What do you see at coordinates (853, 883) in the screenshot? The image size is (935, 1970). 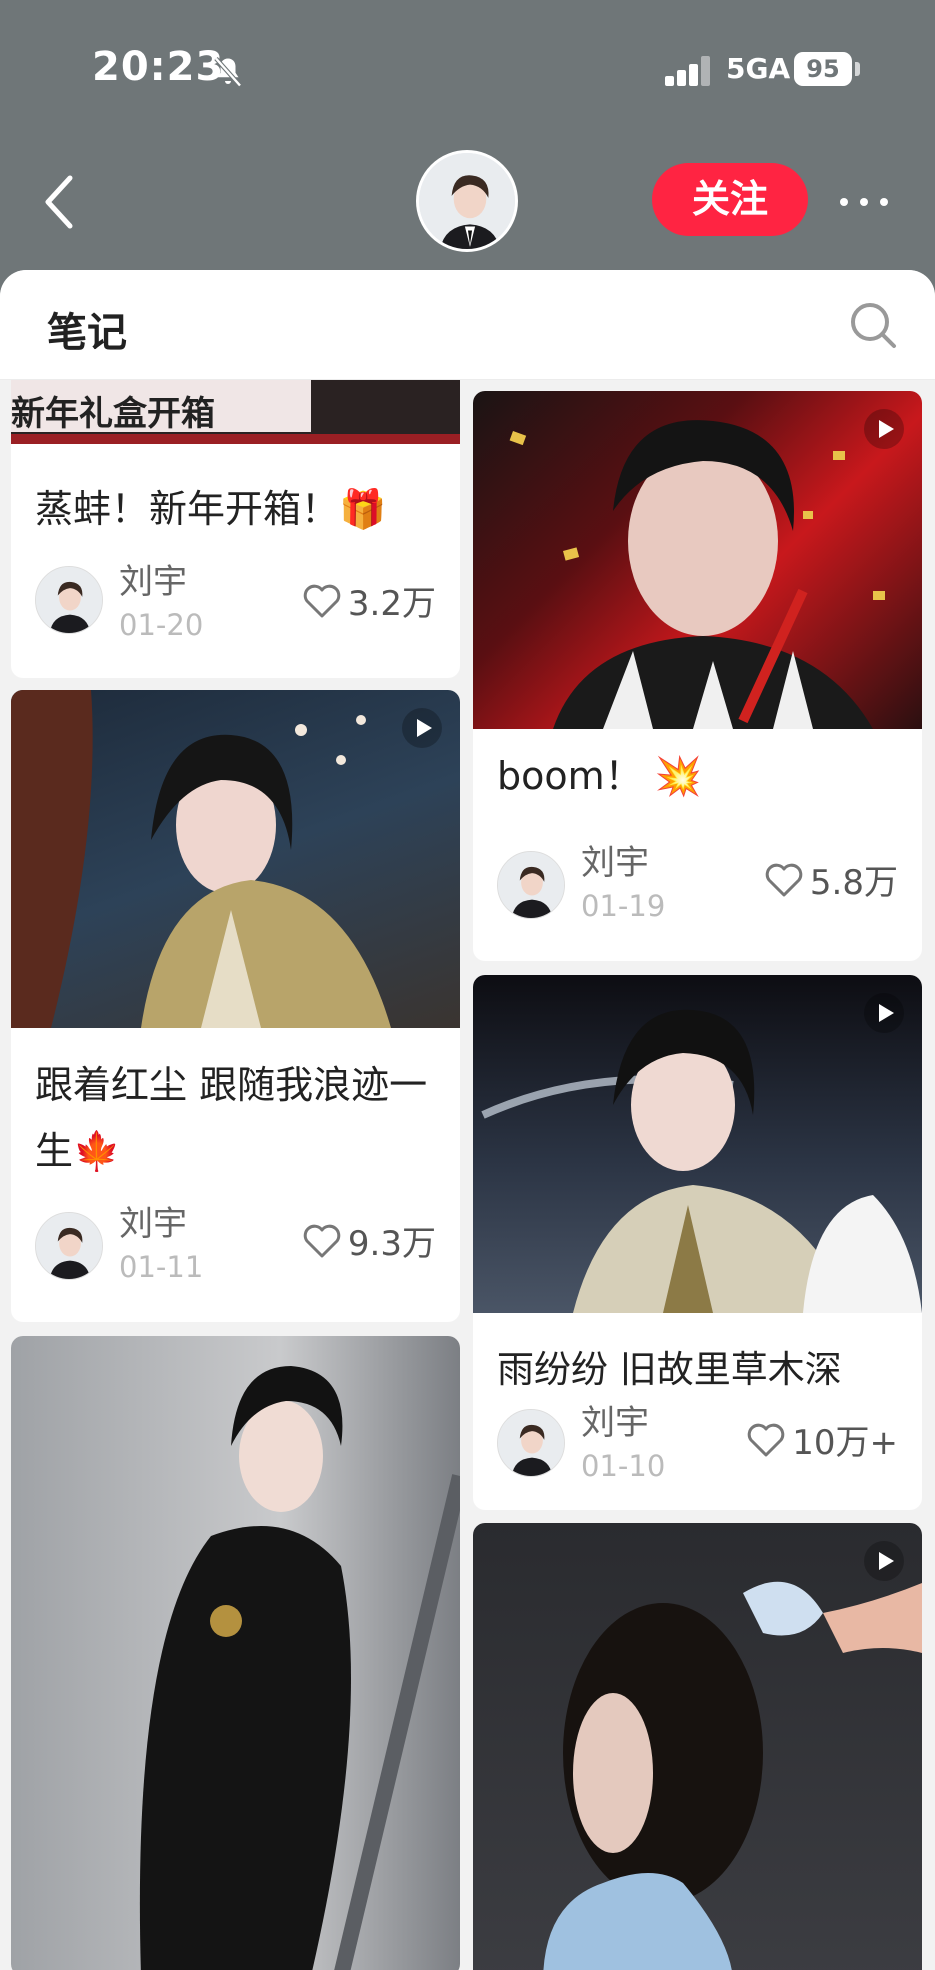 I see `like-count-text: 5.8万` at bounding box center [853, 883].